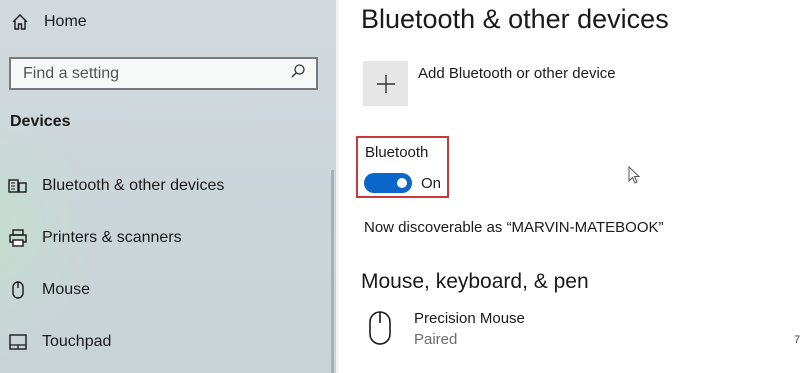  I want to click on sidebar-item-mouse: Mouse, so click(49, 290).